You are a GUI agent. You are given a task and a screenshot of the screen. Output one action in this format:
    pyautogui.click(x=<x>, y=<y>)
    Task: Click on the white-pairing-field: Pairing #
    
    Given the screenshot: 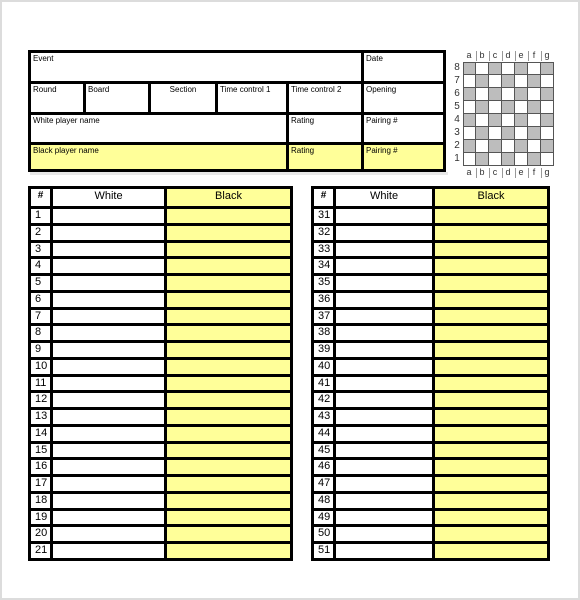 What is the action you would take?
    pyautogui.click(x=402, y=127)
    